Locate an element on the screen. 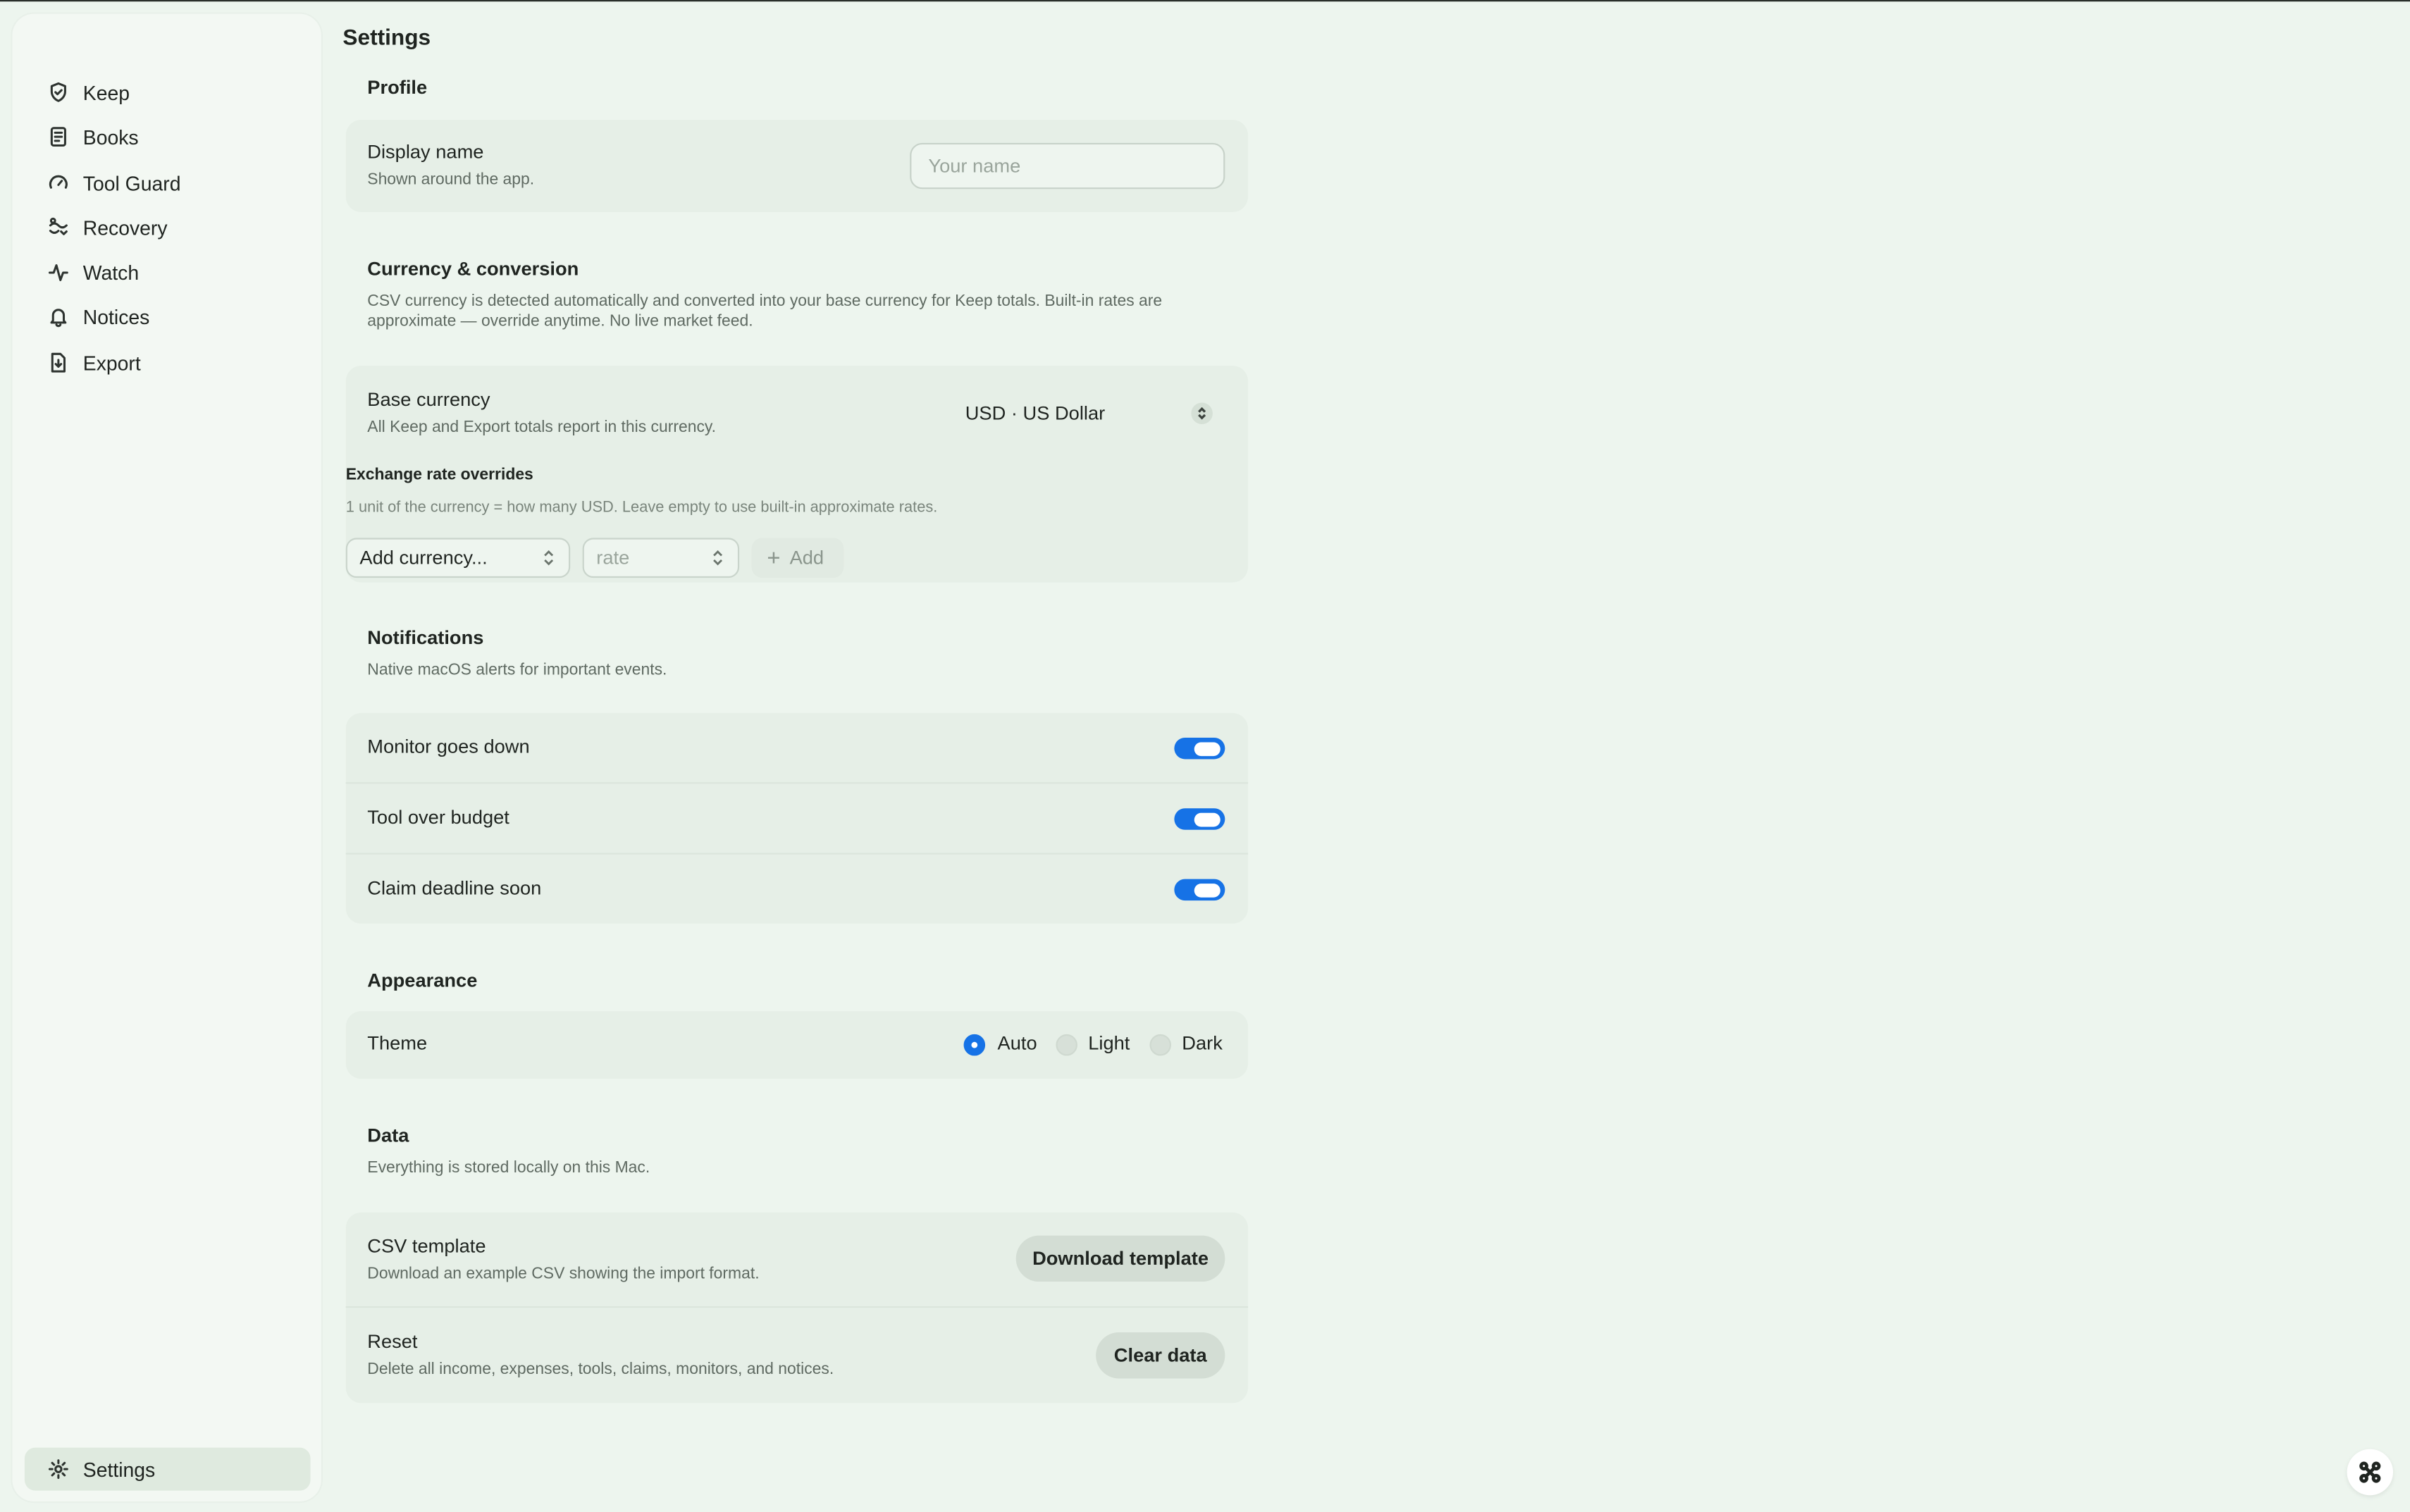 The width and height of the screenshot is (2410, 1512). sidebar-item-recovery: Recovery is located at coordinates (168, 227).